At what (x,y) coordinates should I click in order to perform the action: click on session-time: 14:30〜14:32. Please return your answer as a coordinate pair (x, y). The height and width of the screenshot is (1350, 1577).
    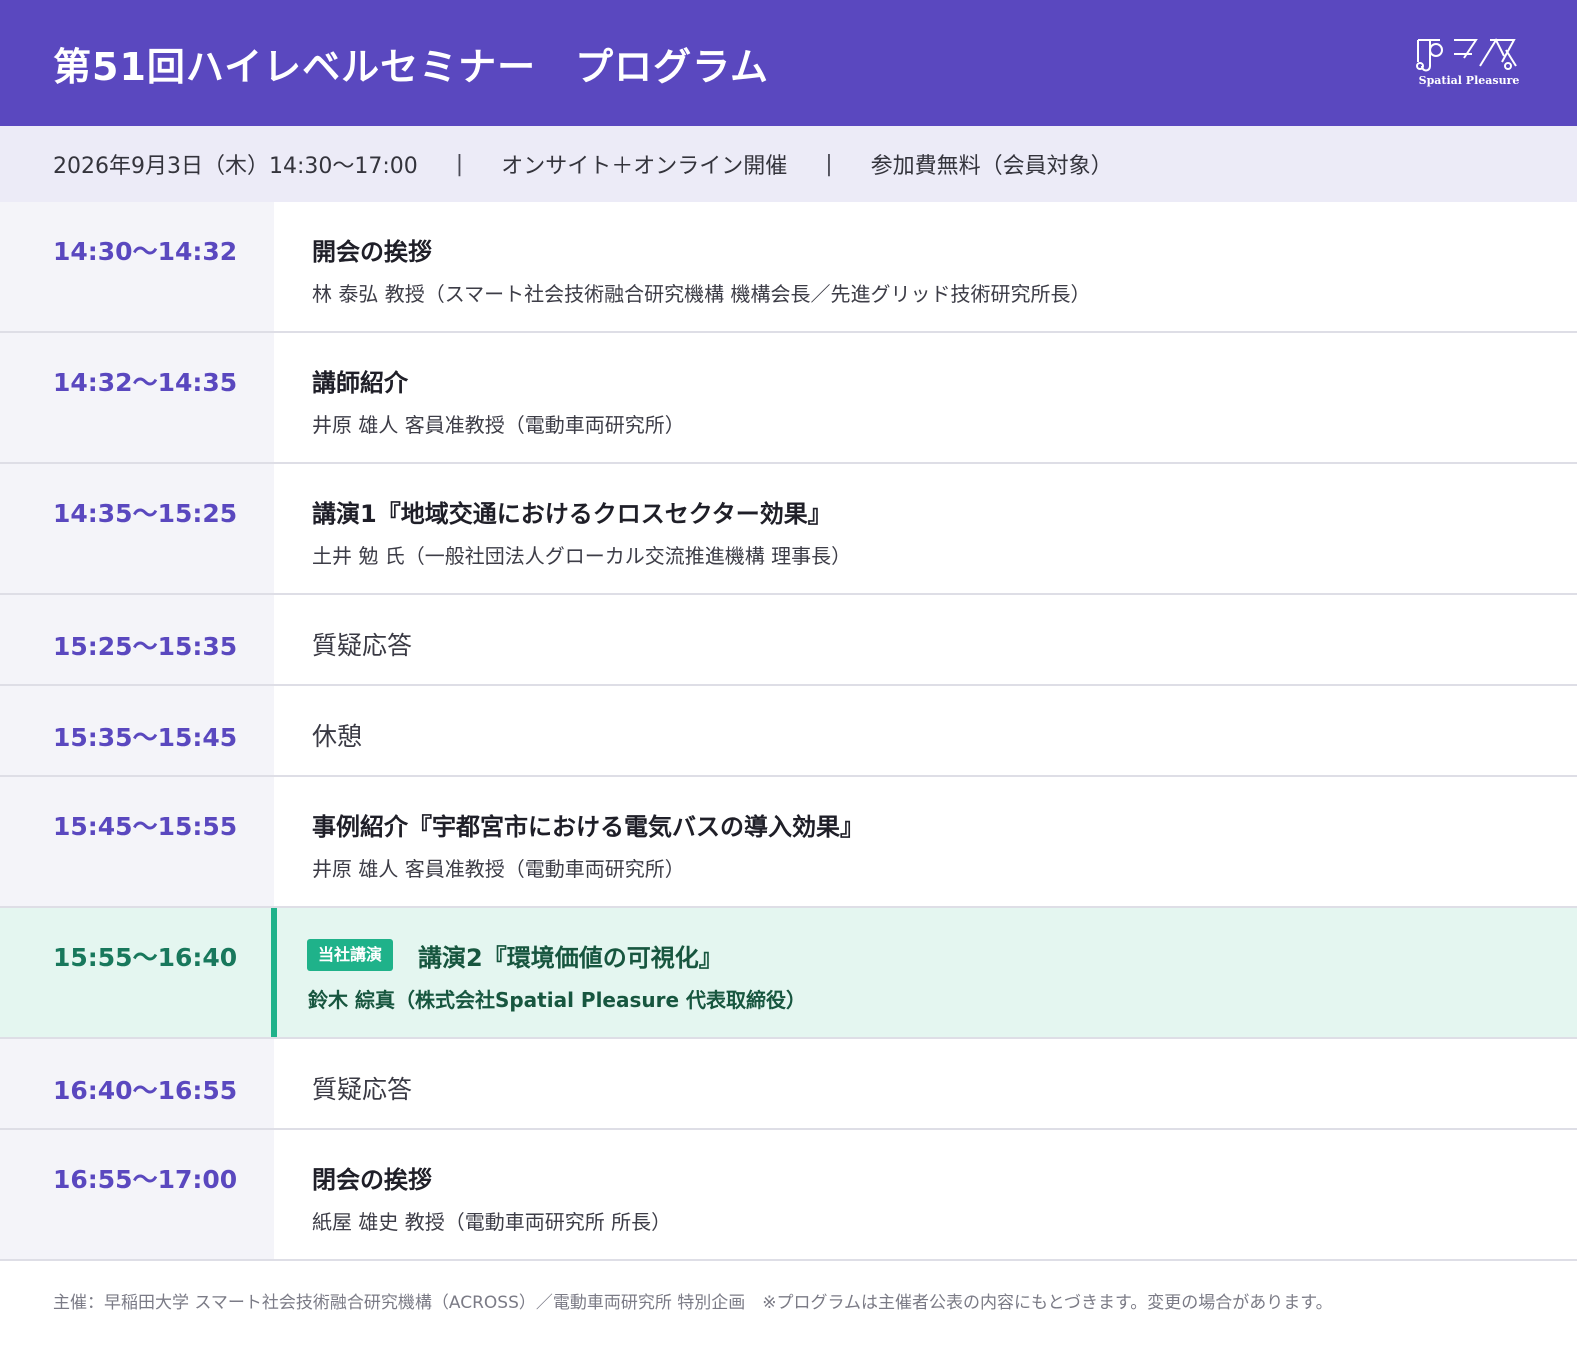
    Looking at the image, I should click on (145, 251).